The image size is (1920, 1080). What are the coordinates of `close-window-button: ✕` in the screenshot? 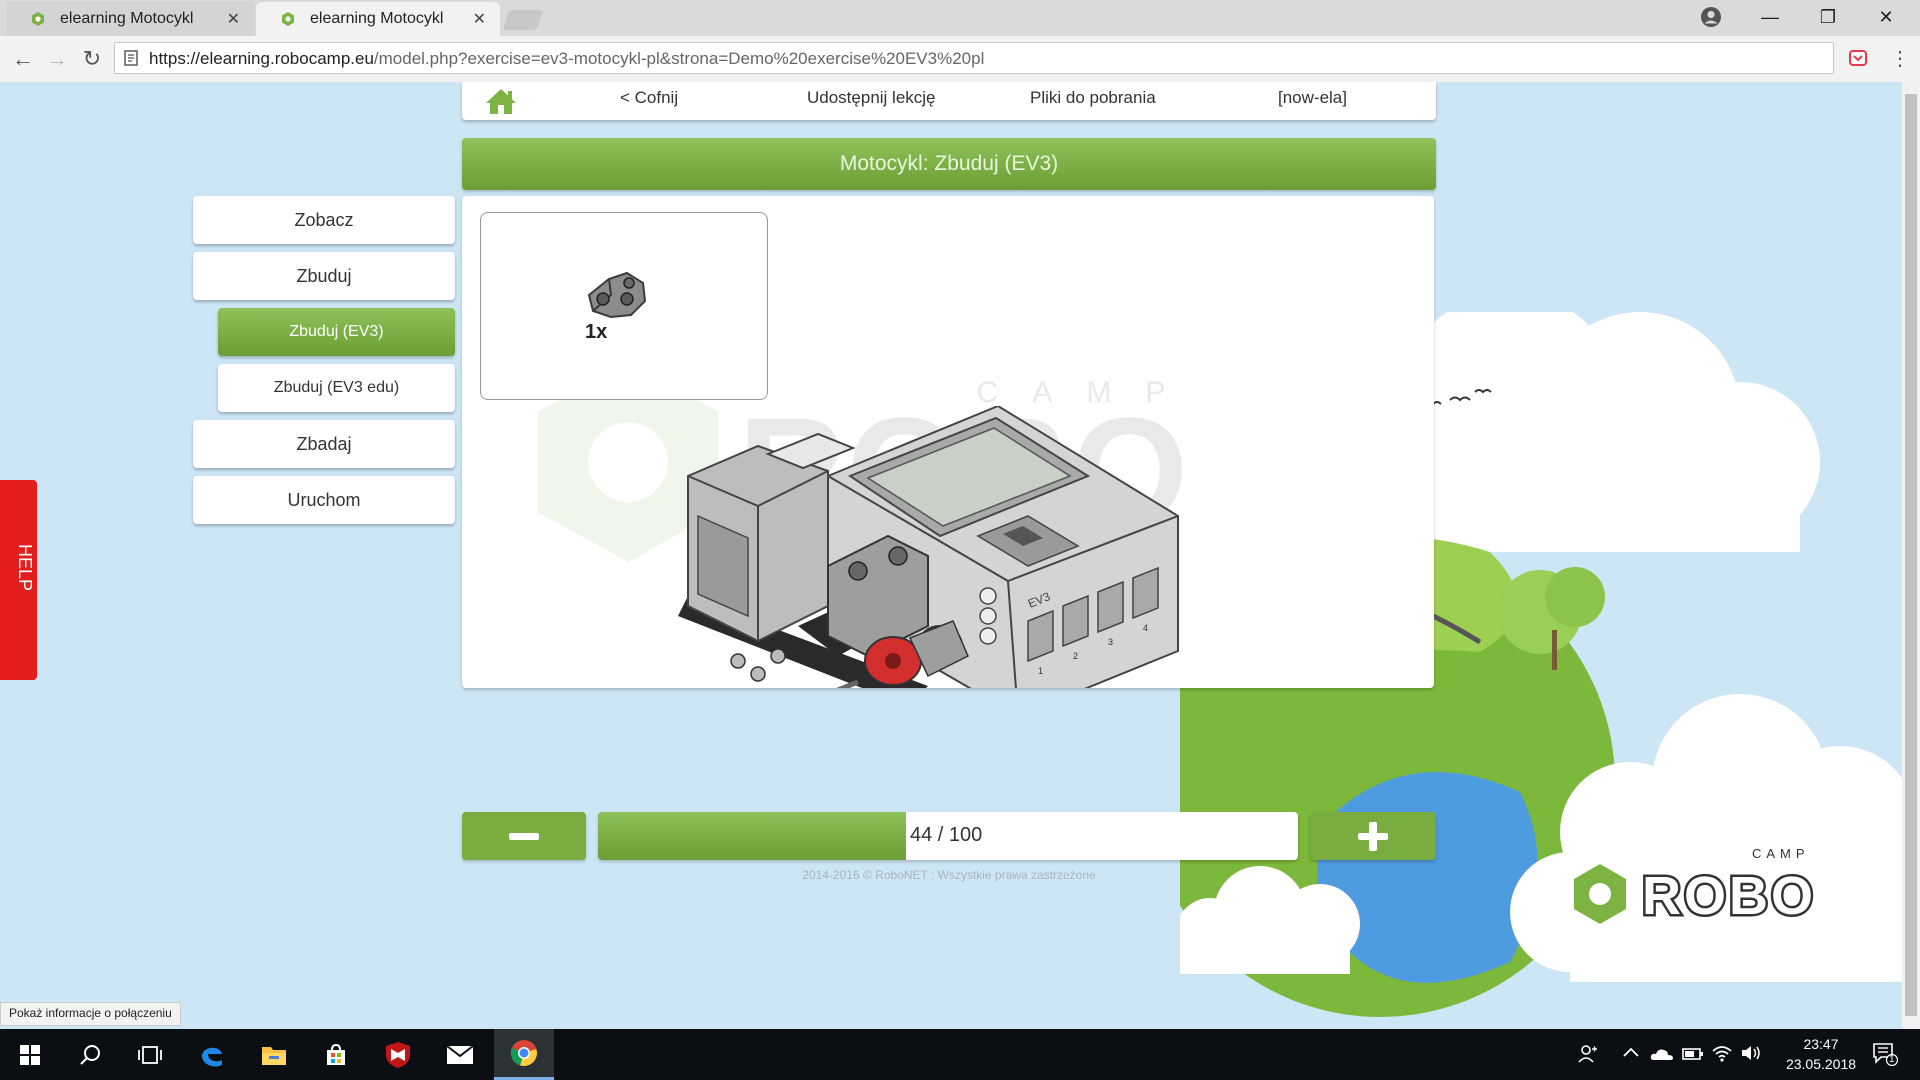 It's located at (1886, 17).